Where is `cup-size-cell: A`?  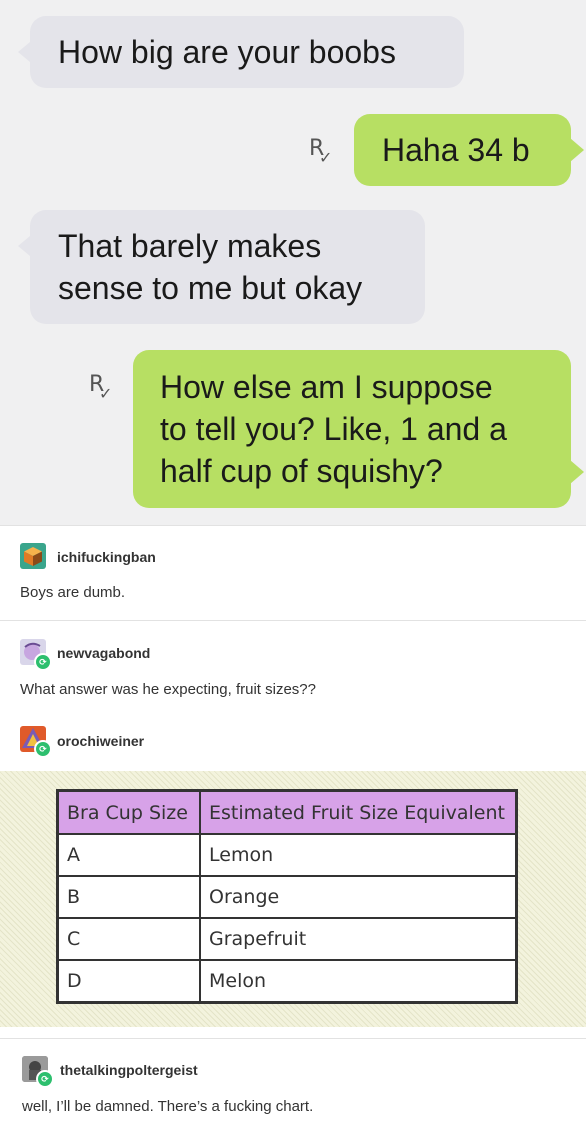
cup-size-cell: A is located at coordinates (128, 855).